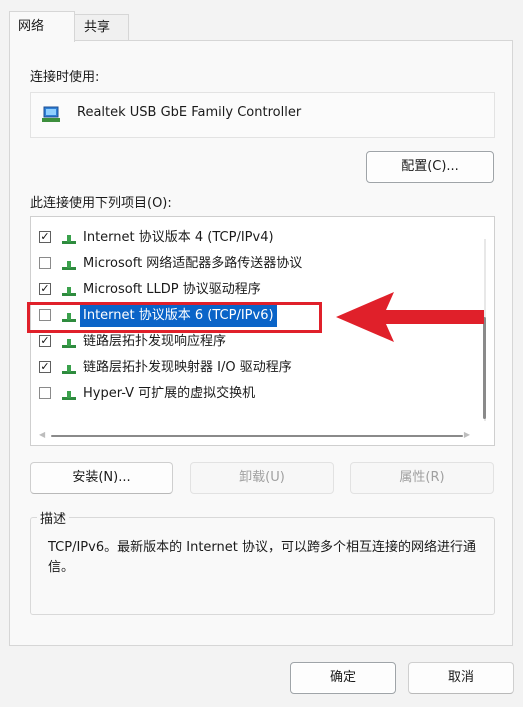 The width and height of the screenshot is (523, 707). I want to click on scroll-right-arrow-icon: ▶, so click(467, 434).